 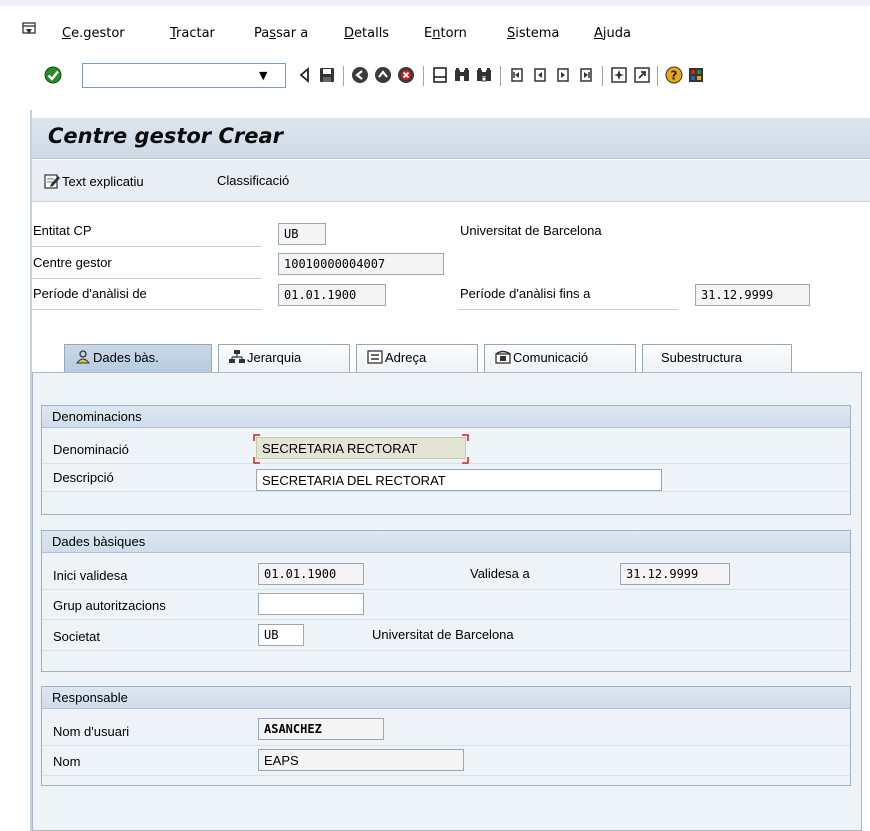 What do you see at coordinates (90, 575) in the screenshot?
I see `inici-validesa-label: Inici validesa` at bounding box center [90, 575].